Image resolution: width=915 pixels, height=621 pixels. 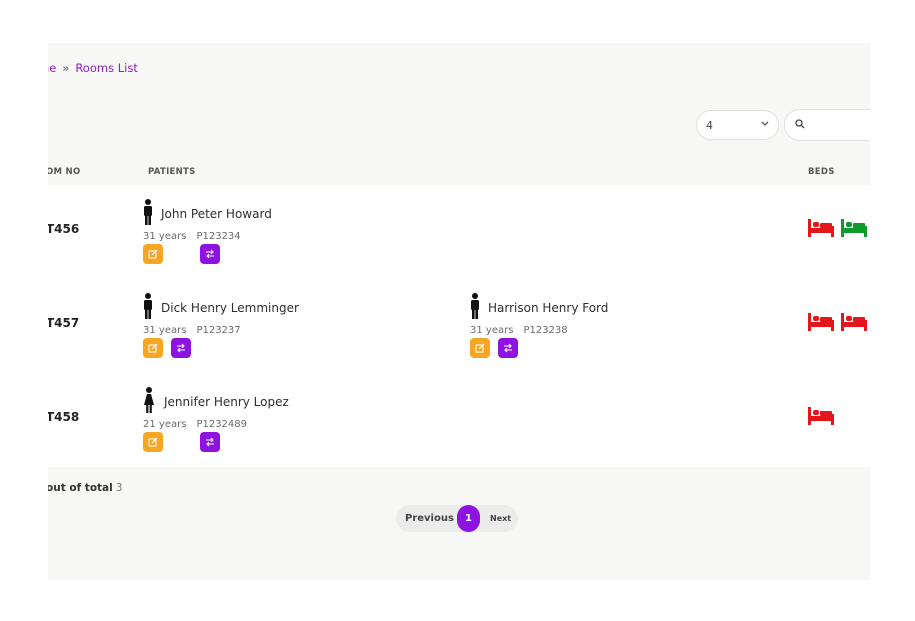 I want to click on column-header-room-no: OM NO, so click(x=64, y=172).